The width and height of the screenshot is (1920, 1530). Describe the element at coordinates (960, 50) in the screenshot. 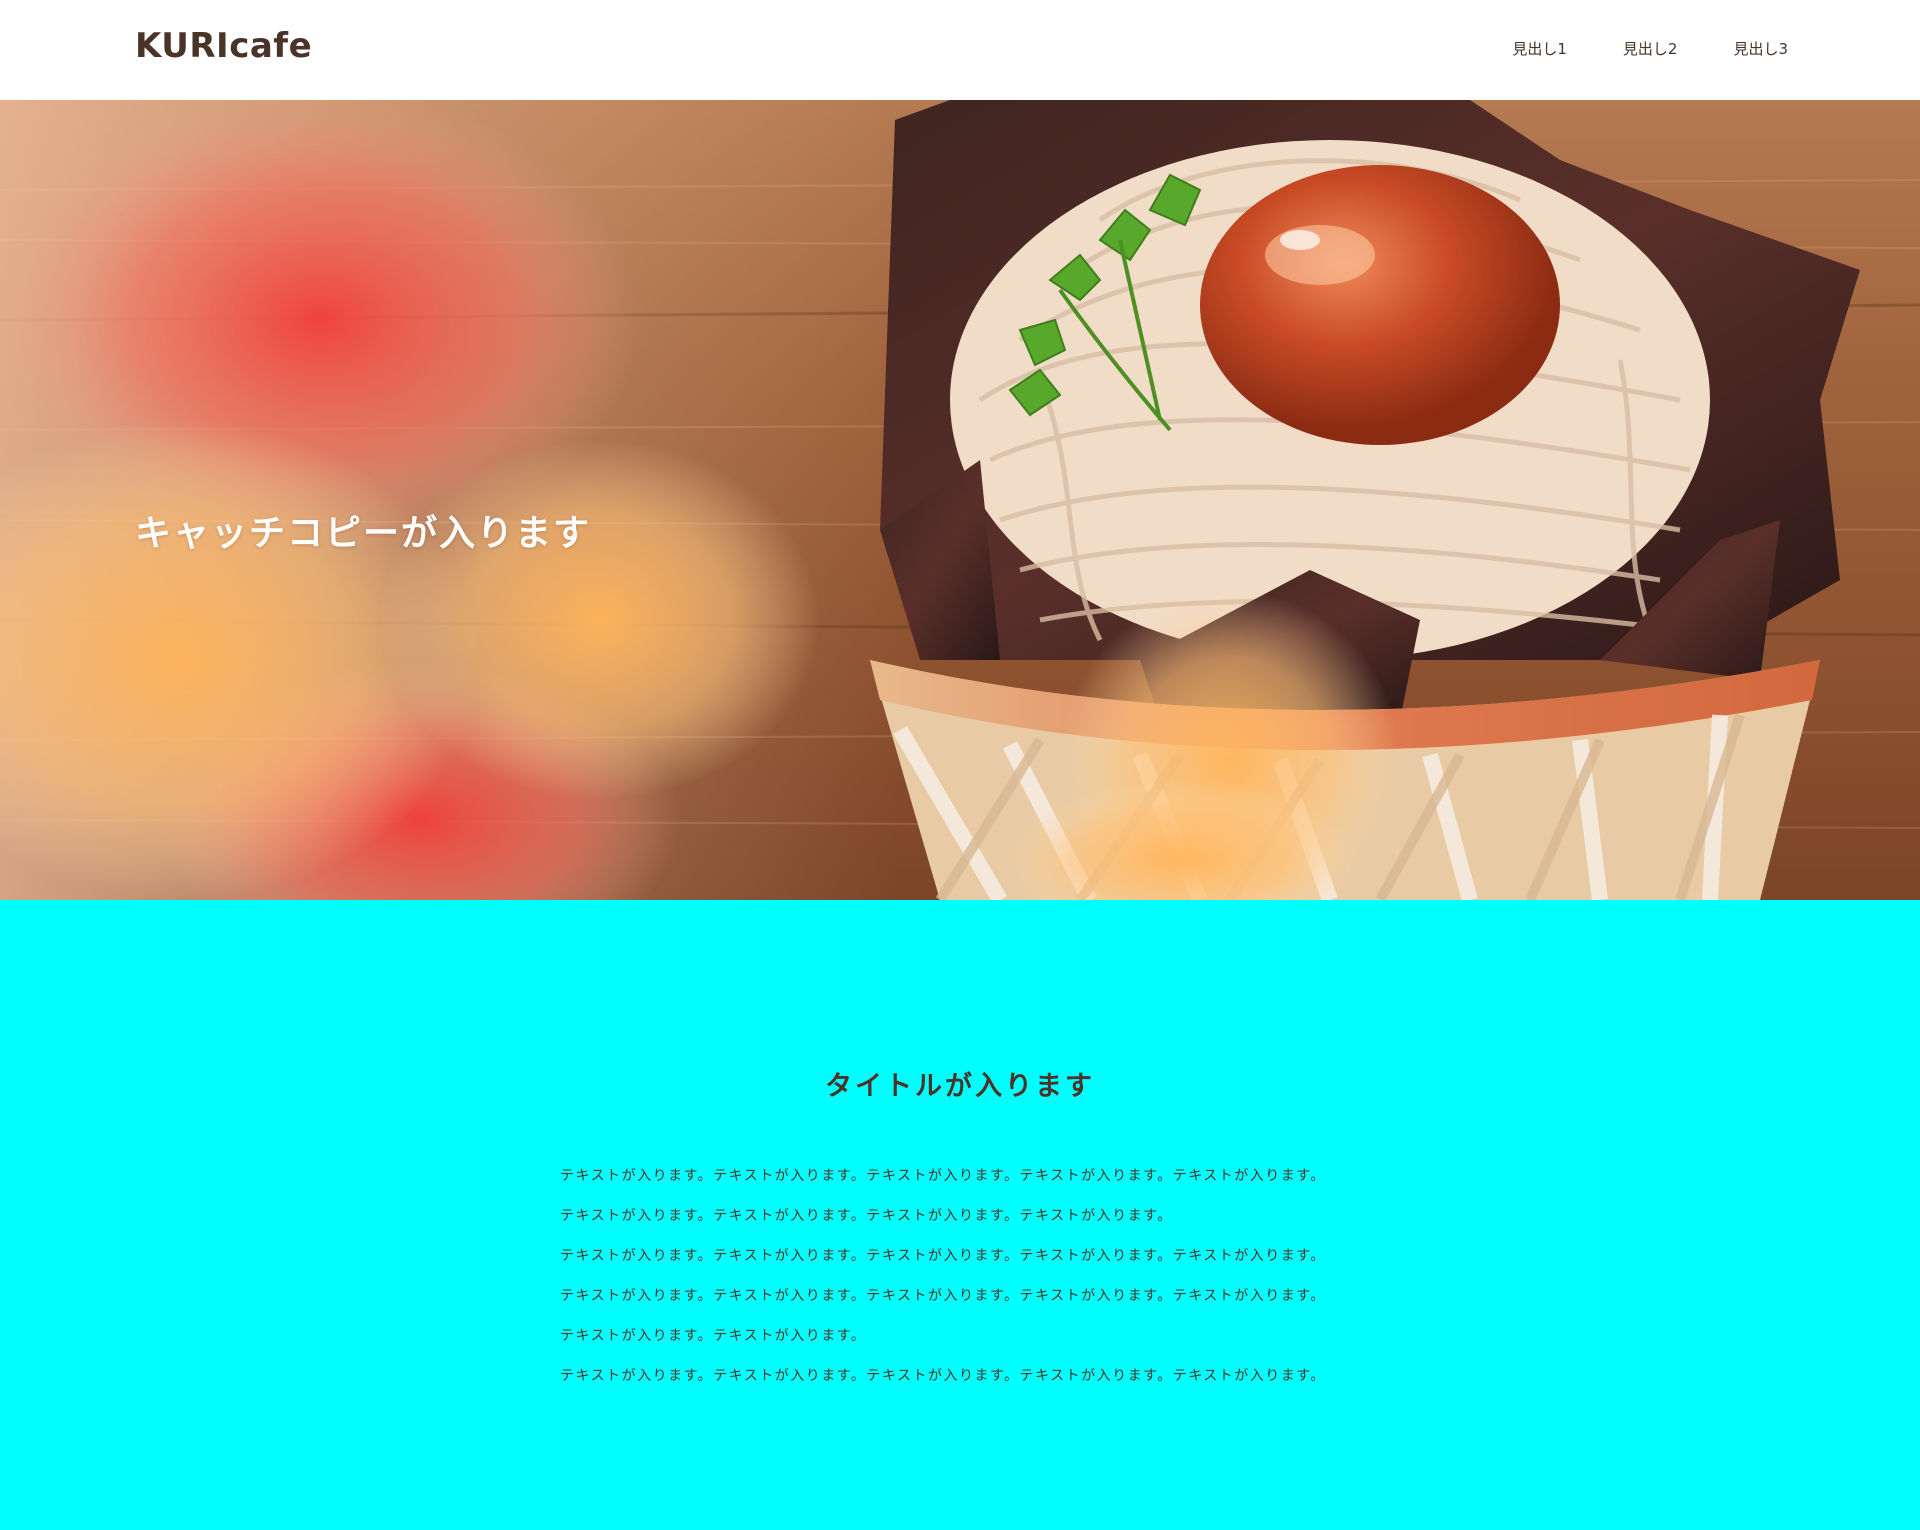

I see `site-header: KURIcafe 見出し1 見出し2 見出し3` at that location.